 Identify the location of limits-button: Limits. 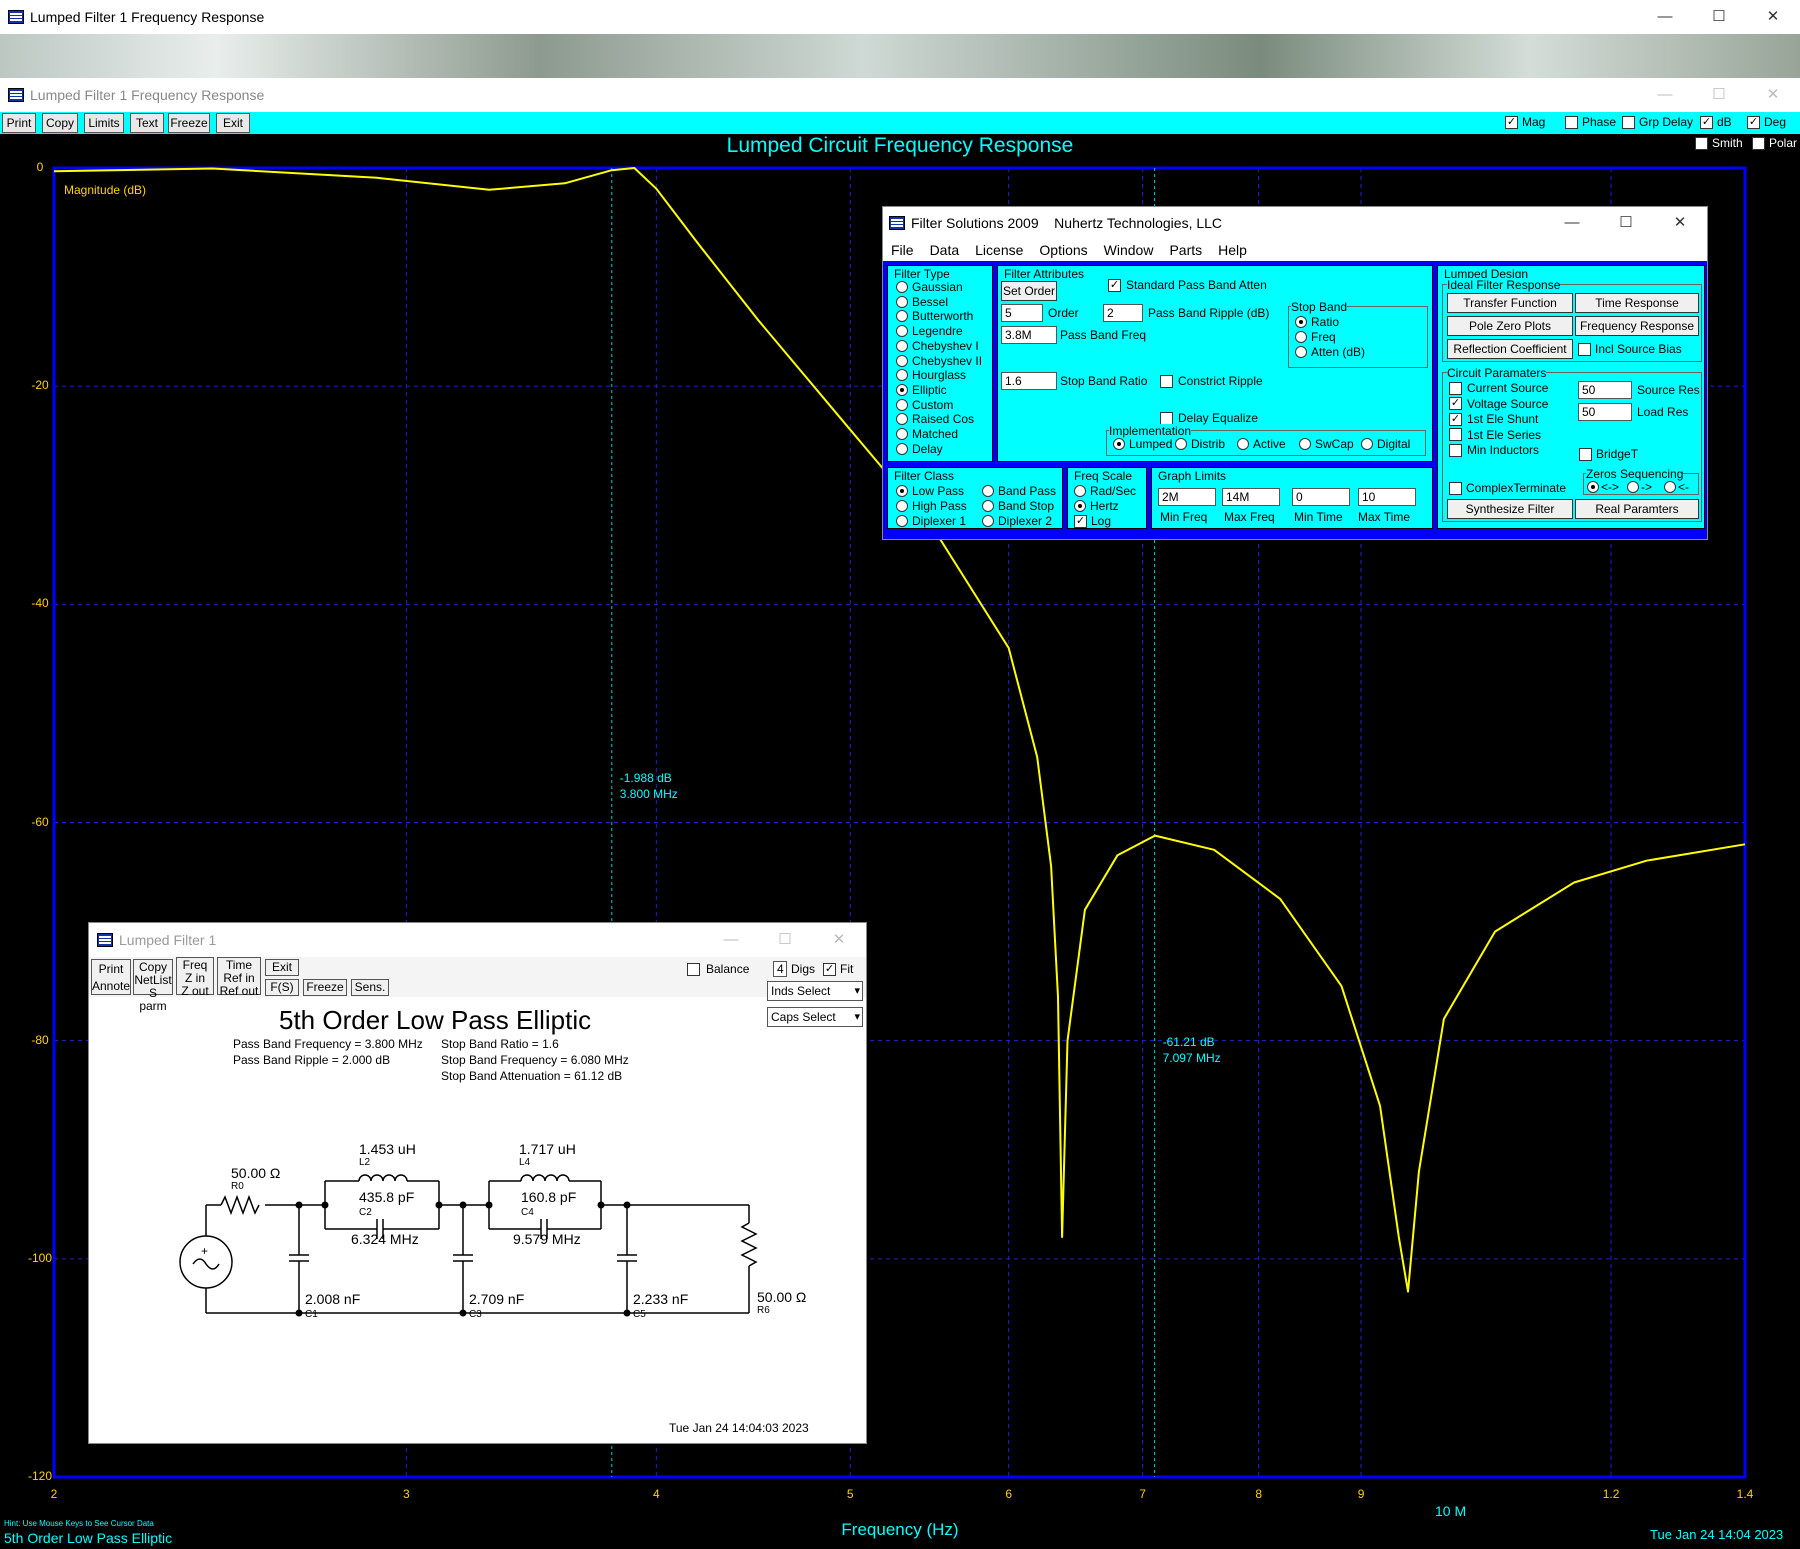
(104, 123).